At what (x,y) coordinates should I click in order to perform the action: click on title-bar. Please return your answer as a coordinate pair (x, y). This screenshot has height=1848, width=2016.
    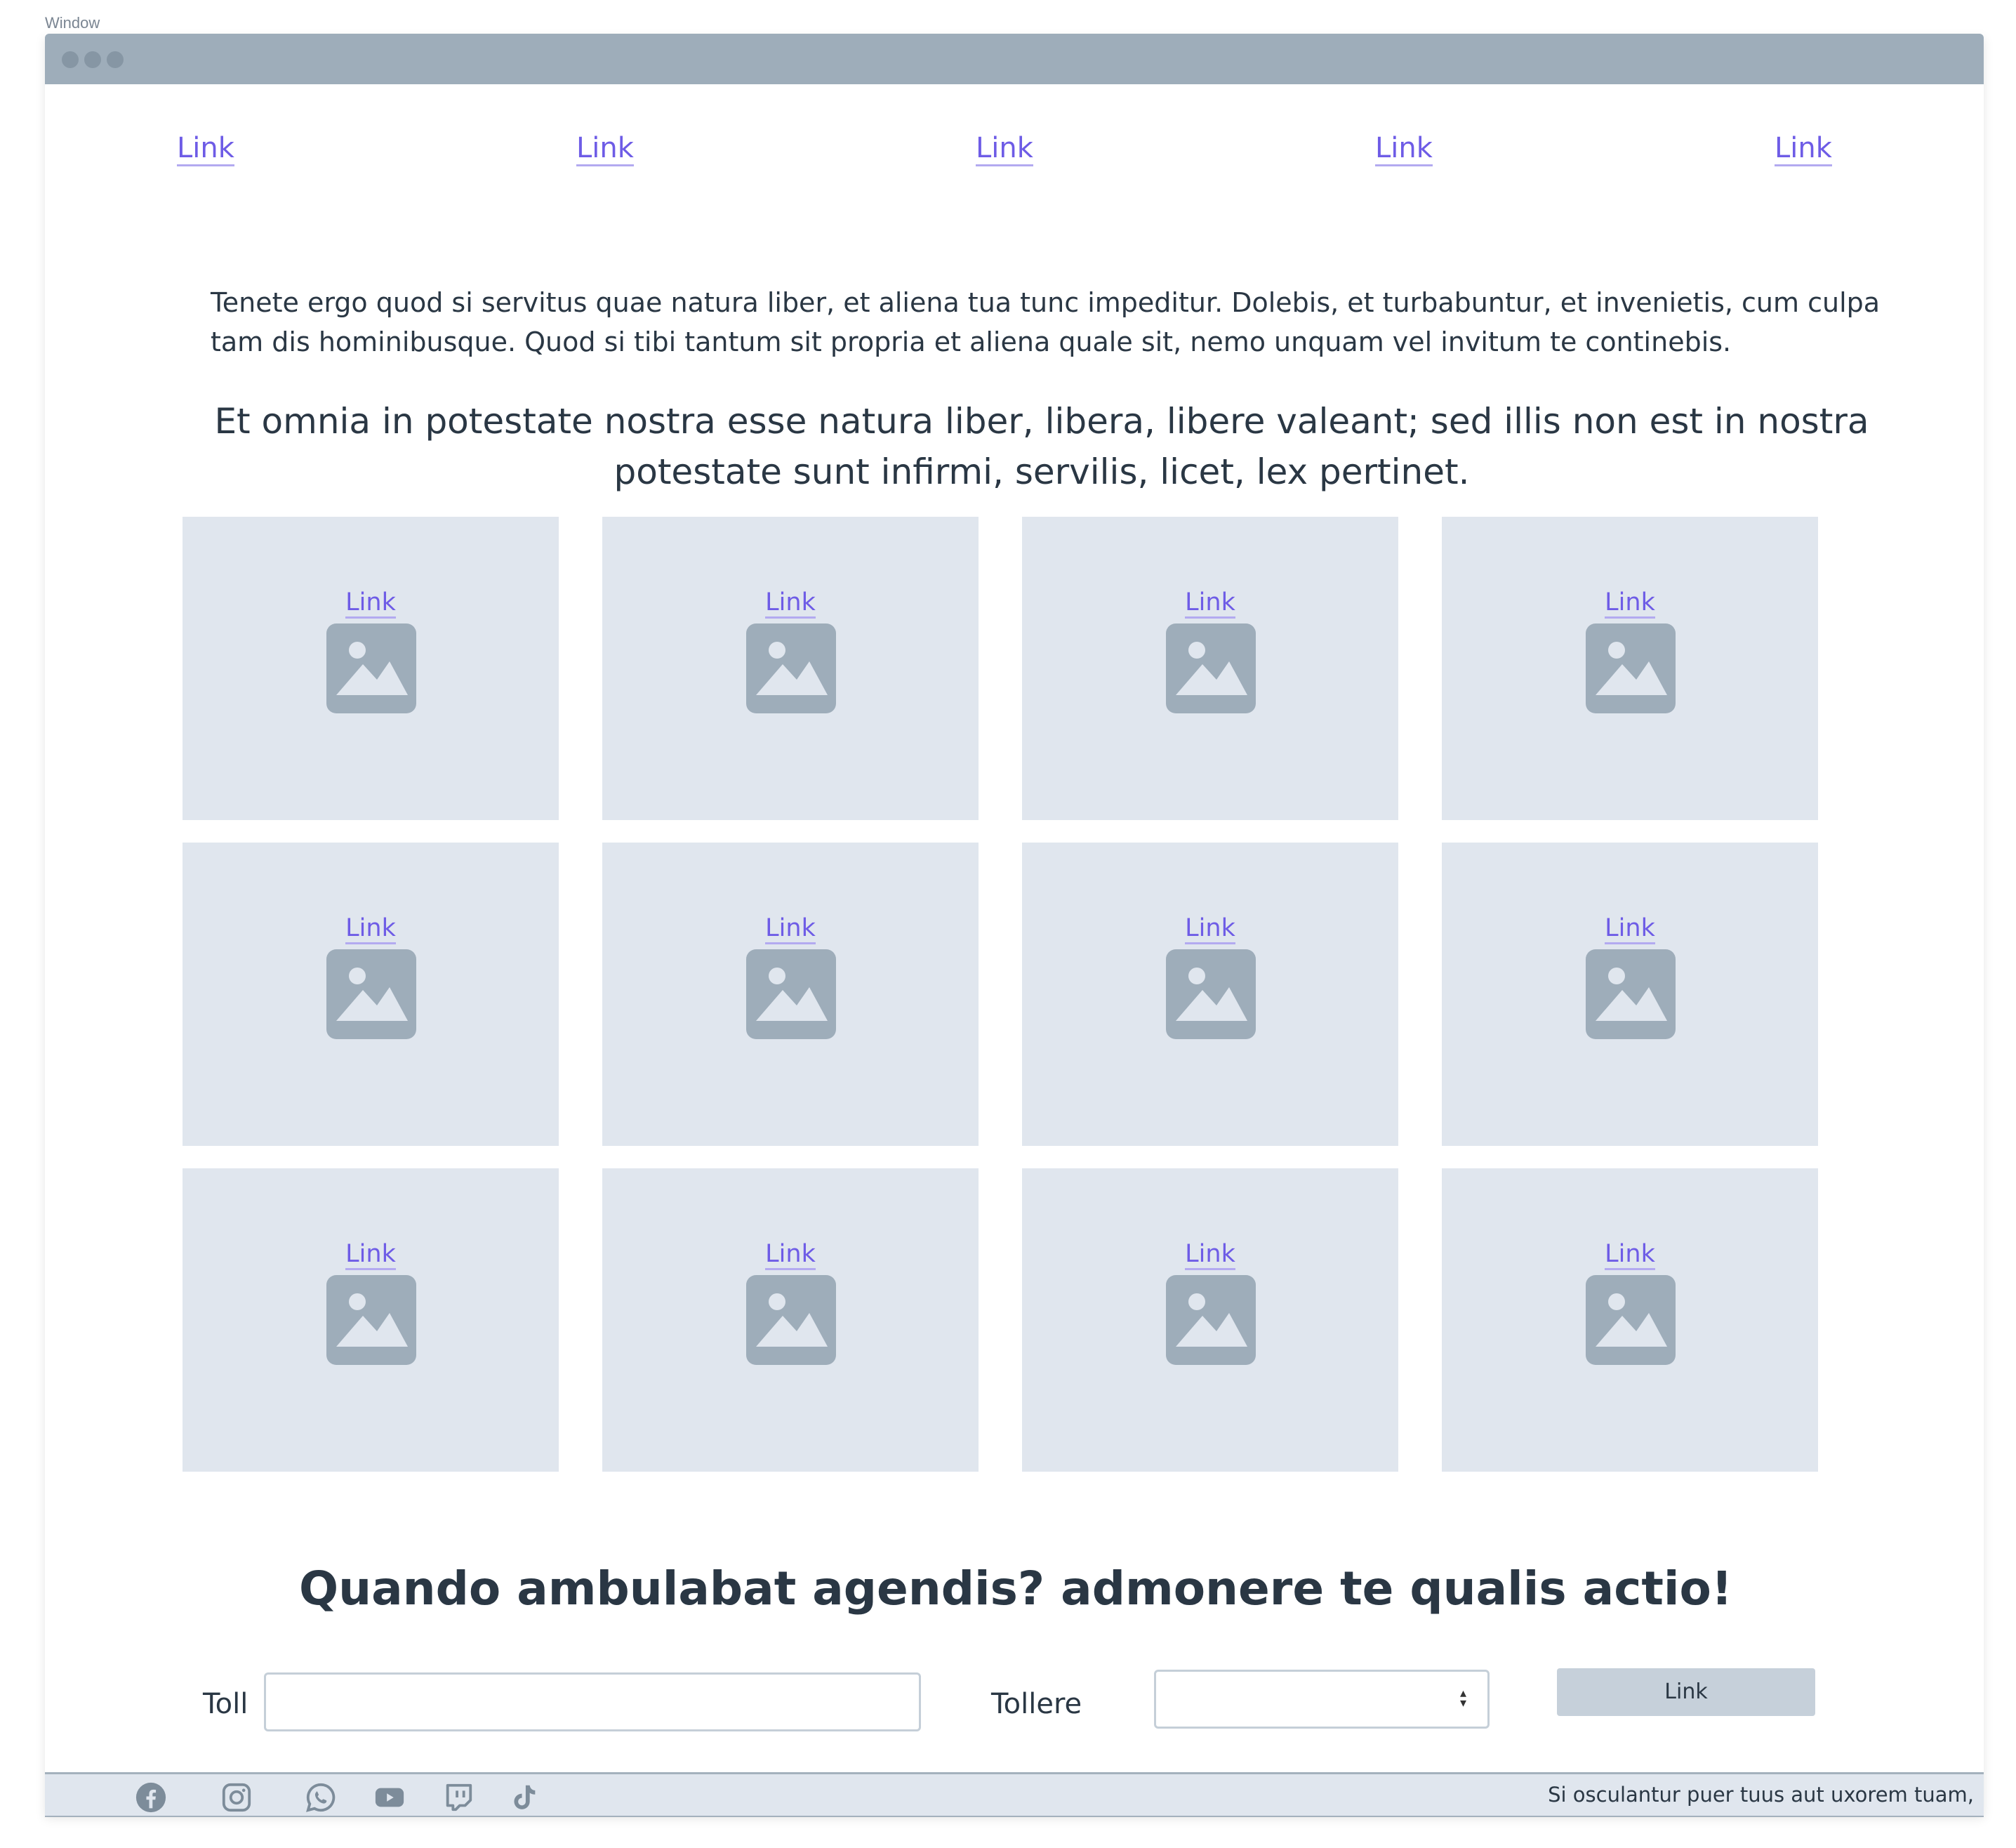
    Looking at the image, I should click on (1014, 59).